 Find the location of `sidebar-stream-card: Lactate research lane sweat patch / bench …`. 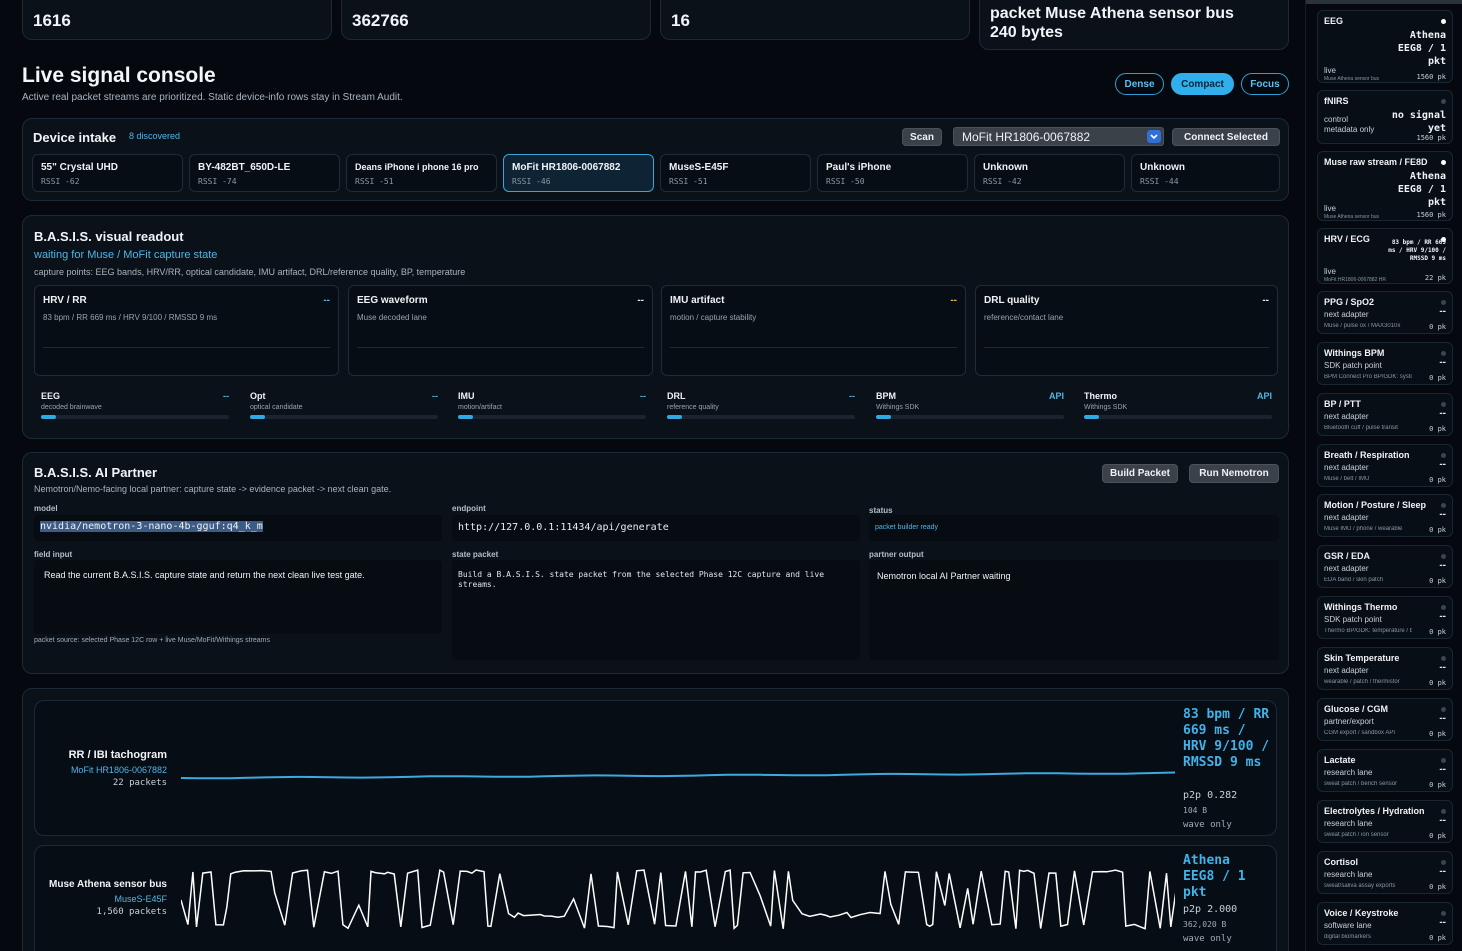

sidebar-stream-card: Lactate research lane sweat patch / bench … is located at coordinates (1385, 770).